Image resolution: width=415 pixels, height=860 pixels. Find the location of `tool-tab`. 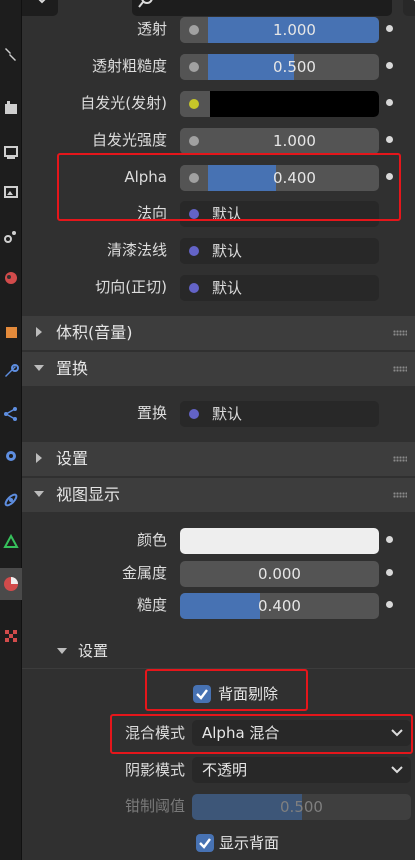

tool-tab is located at coordinates (11, 54).